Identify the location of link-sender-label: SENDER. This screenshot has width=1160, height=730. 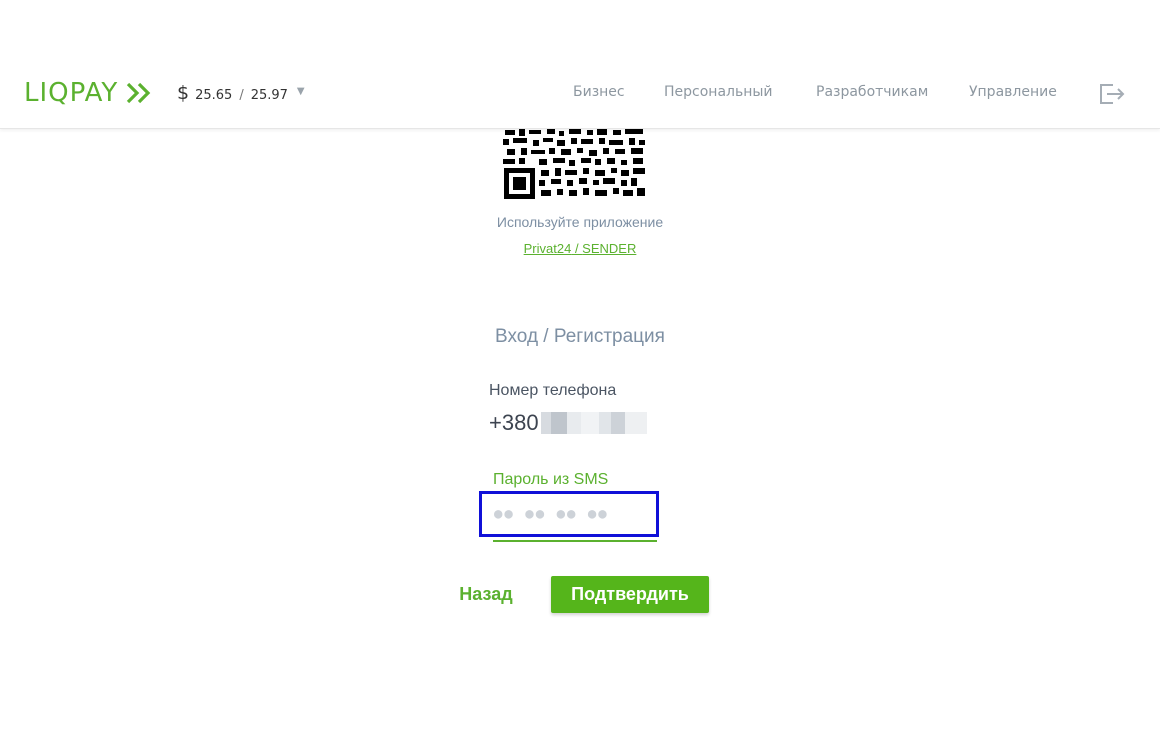
(609, 248).